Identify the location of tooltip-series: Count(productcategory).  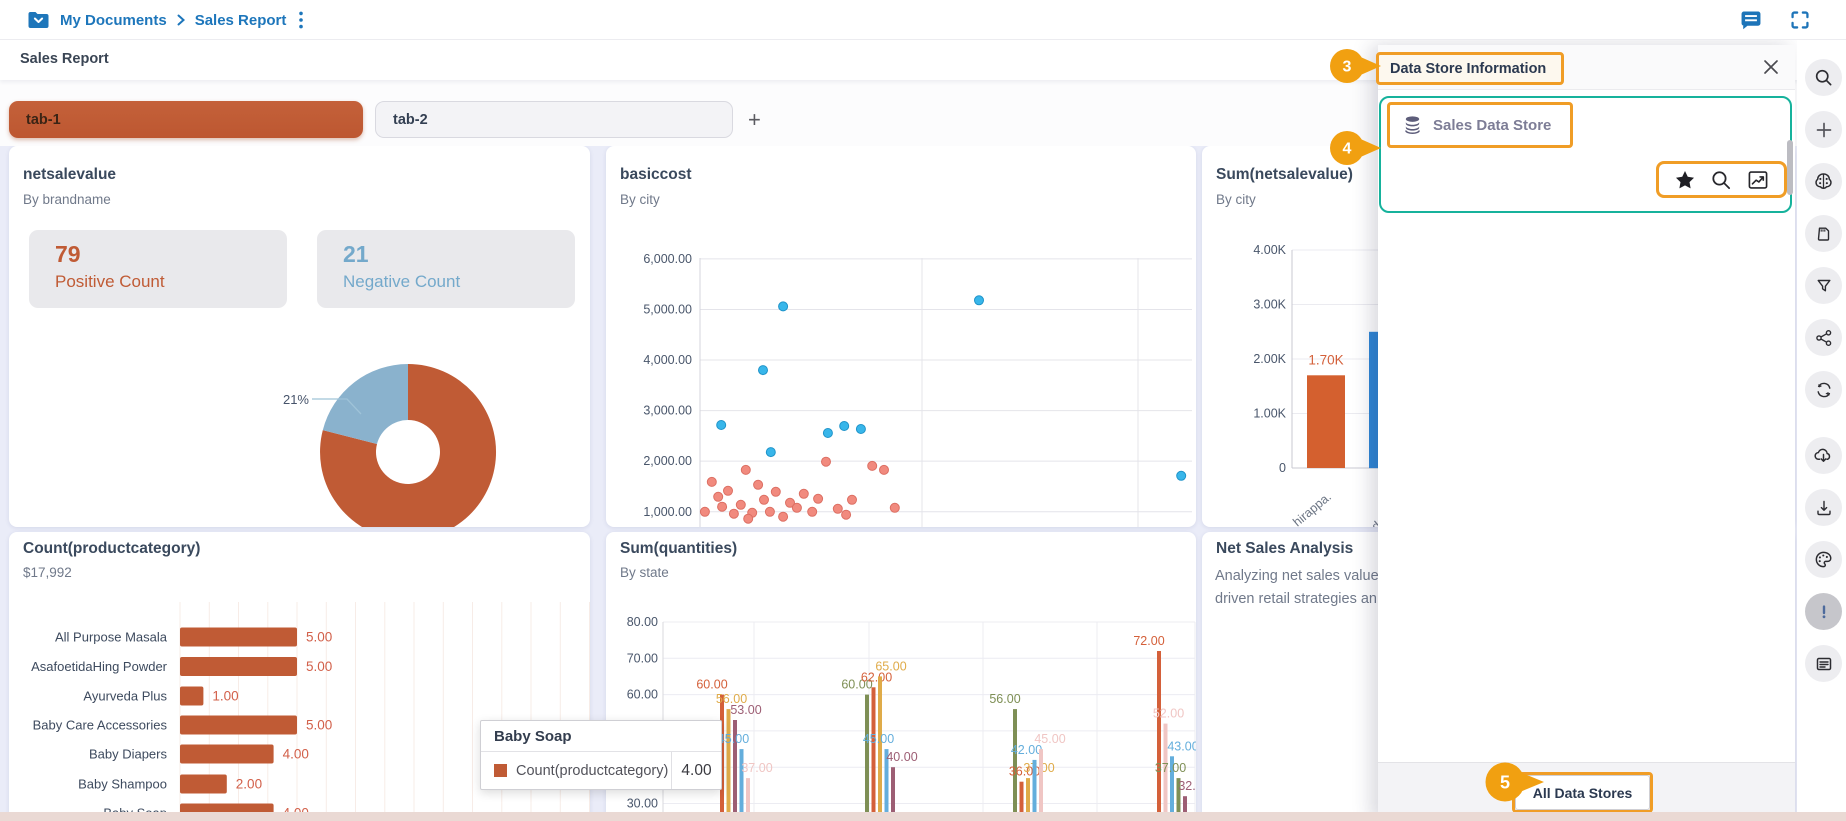
(592, 770).